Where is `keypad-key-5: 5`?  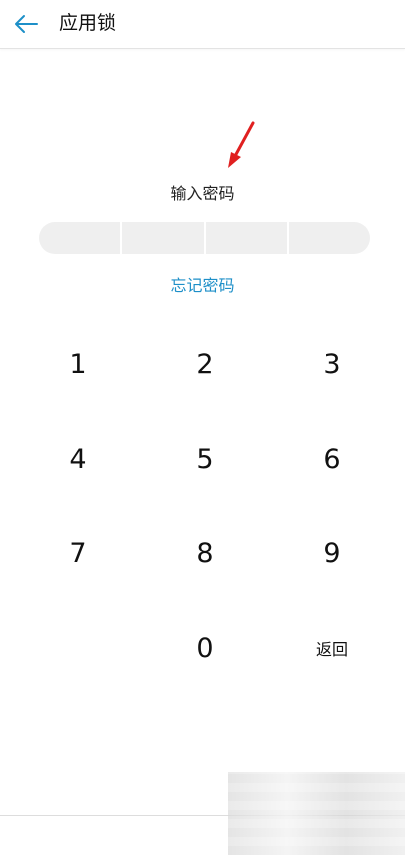 keypad-key-5: 5 is located at coordinates (205, 459).